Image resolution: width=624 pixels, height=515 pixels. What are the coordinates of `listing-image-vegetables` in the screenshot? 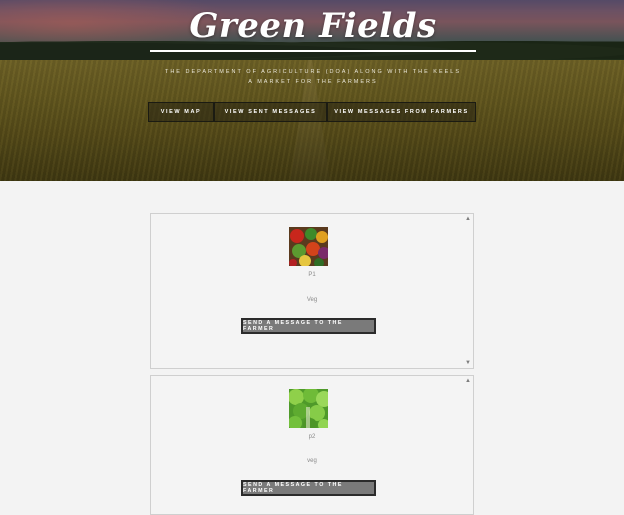 It's located at (308, 246).